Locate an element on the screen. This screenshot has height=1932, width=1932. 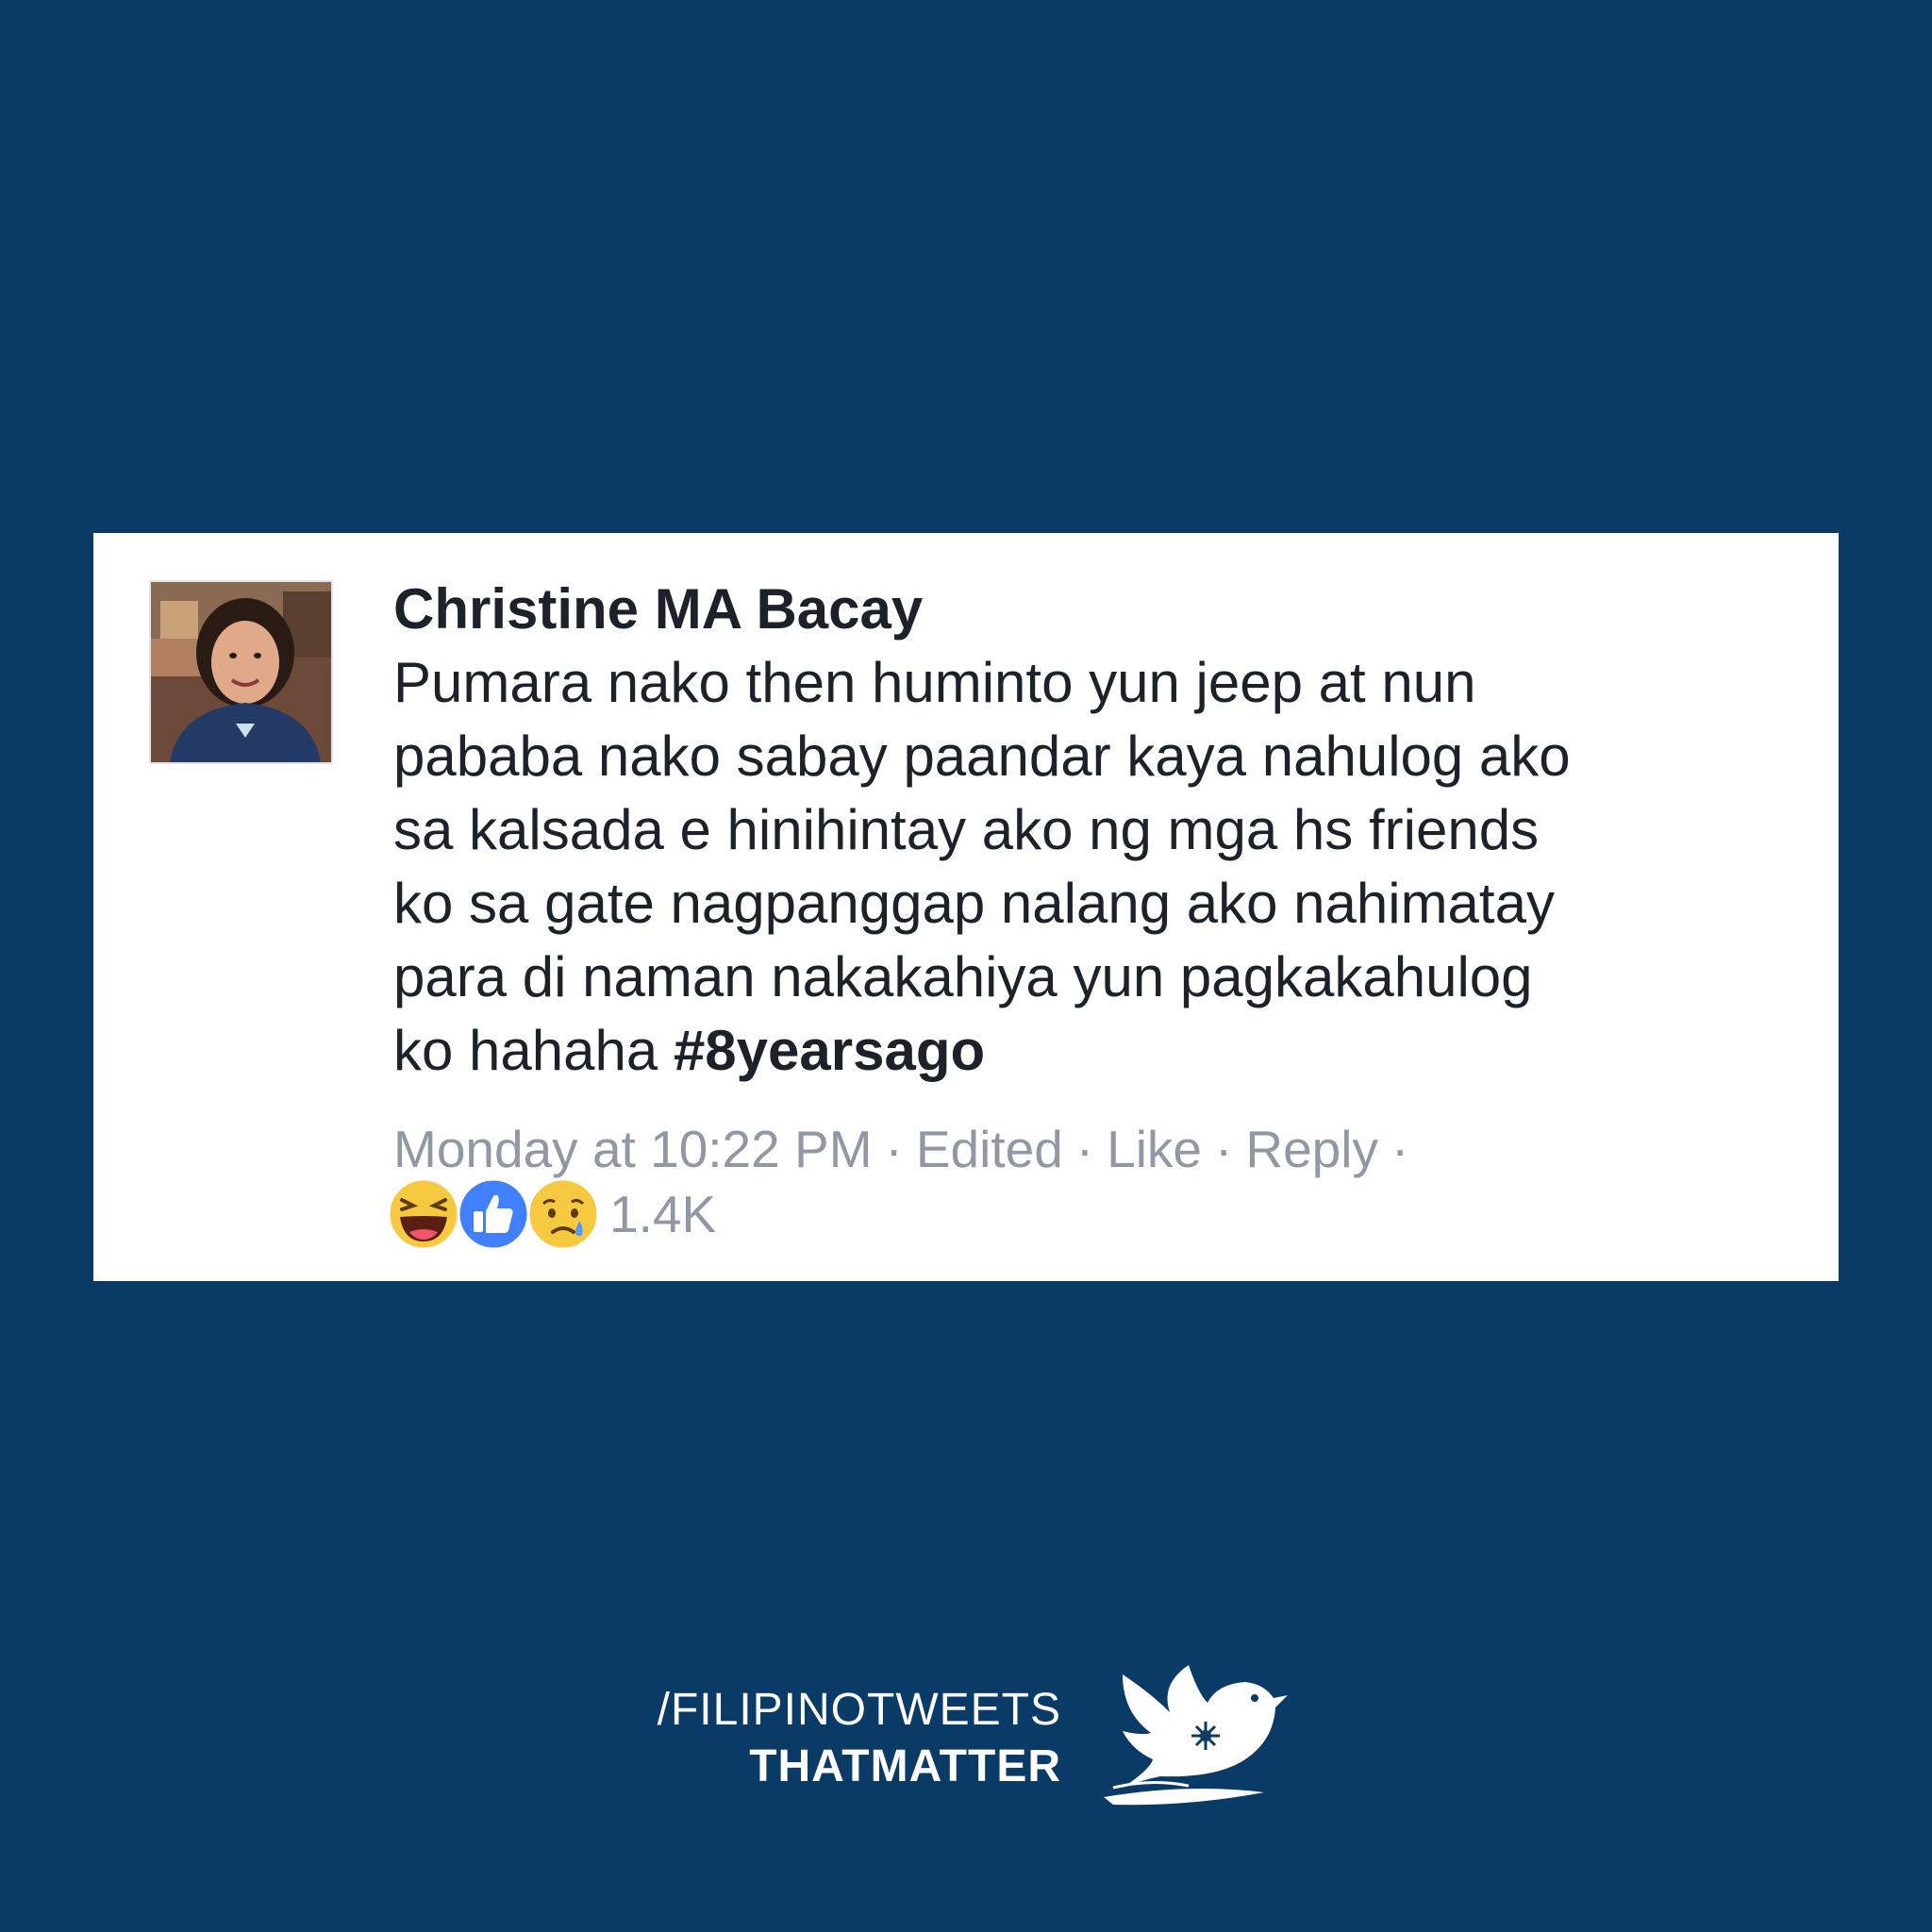
brand-line2: THATMATTER is located at coordinates (905, 1766).